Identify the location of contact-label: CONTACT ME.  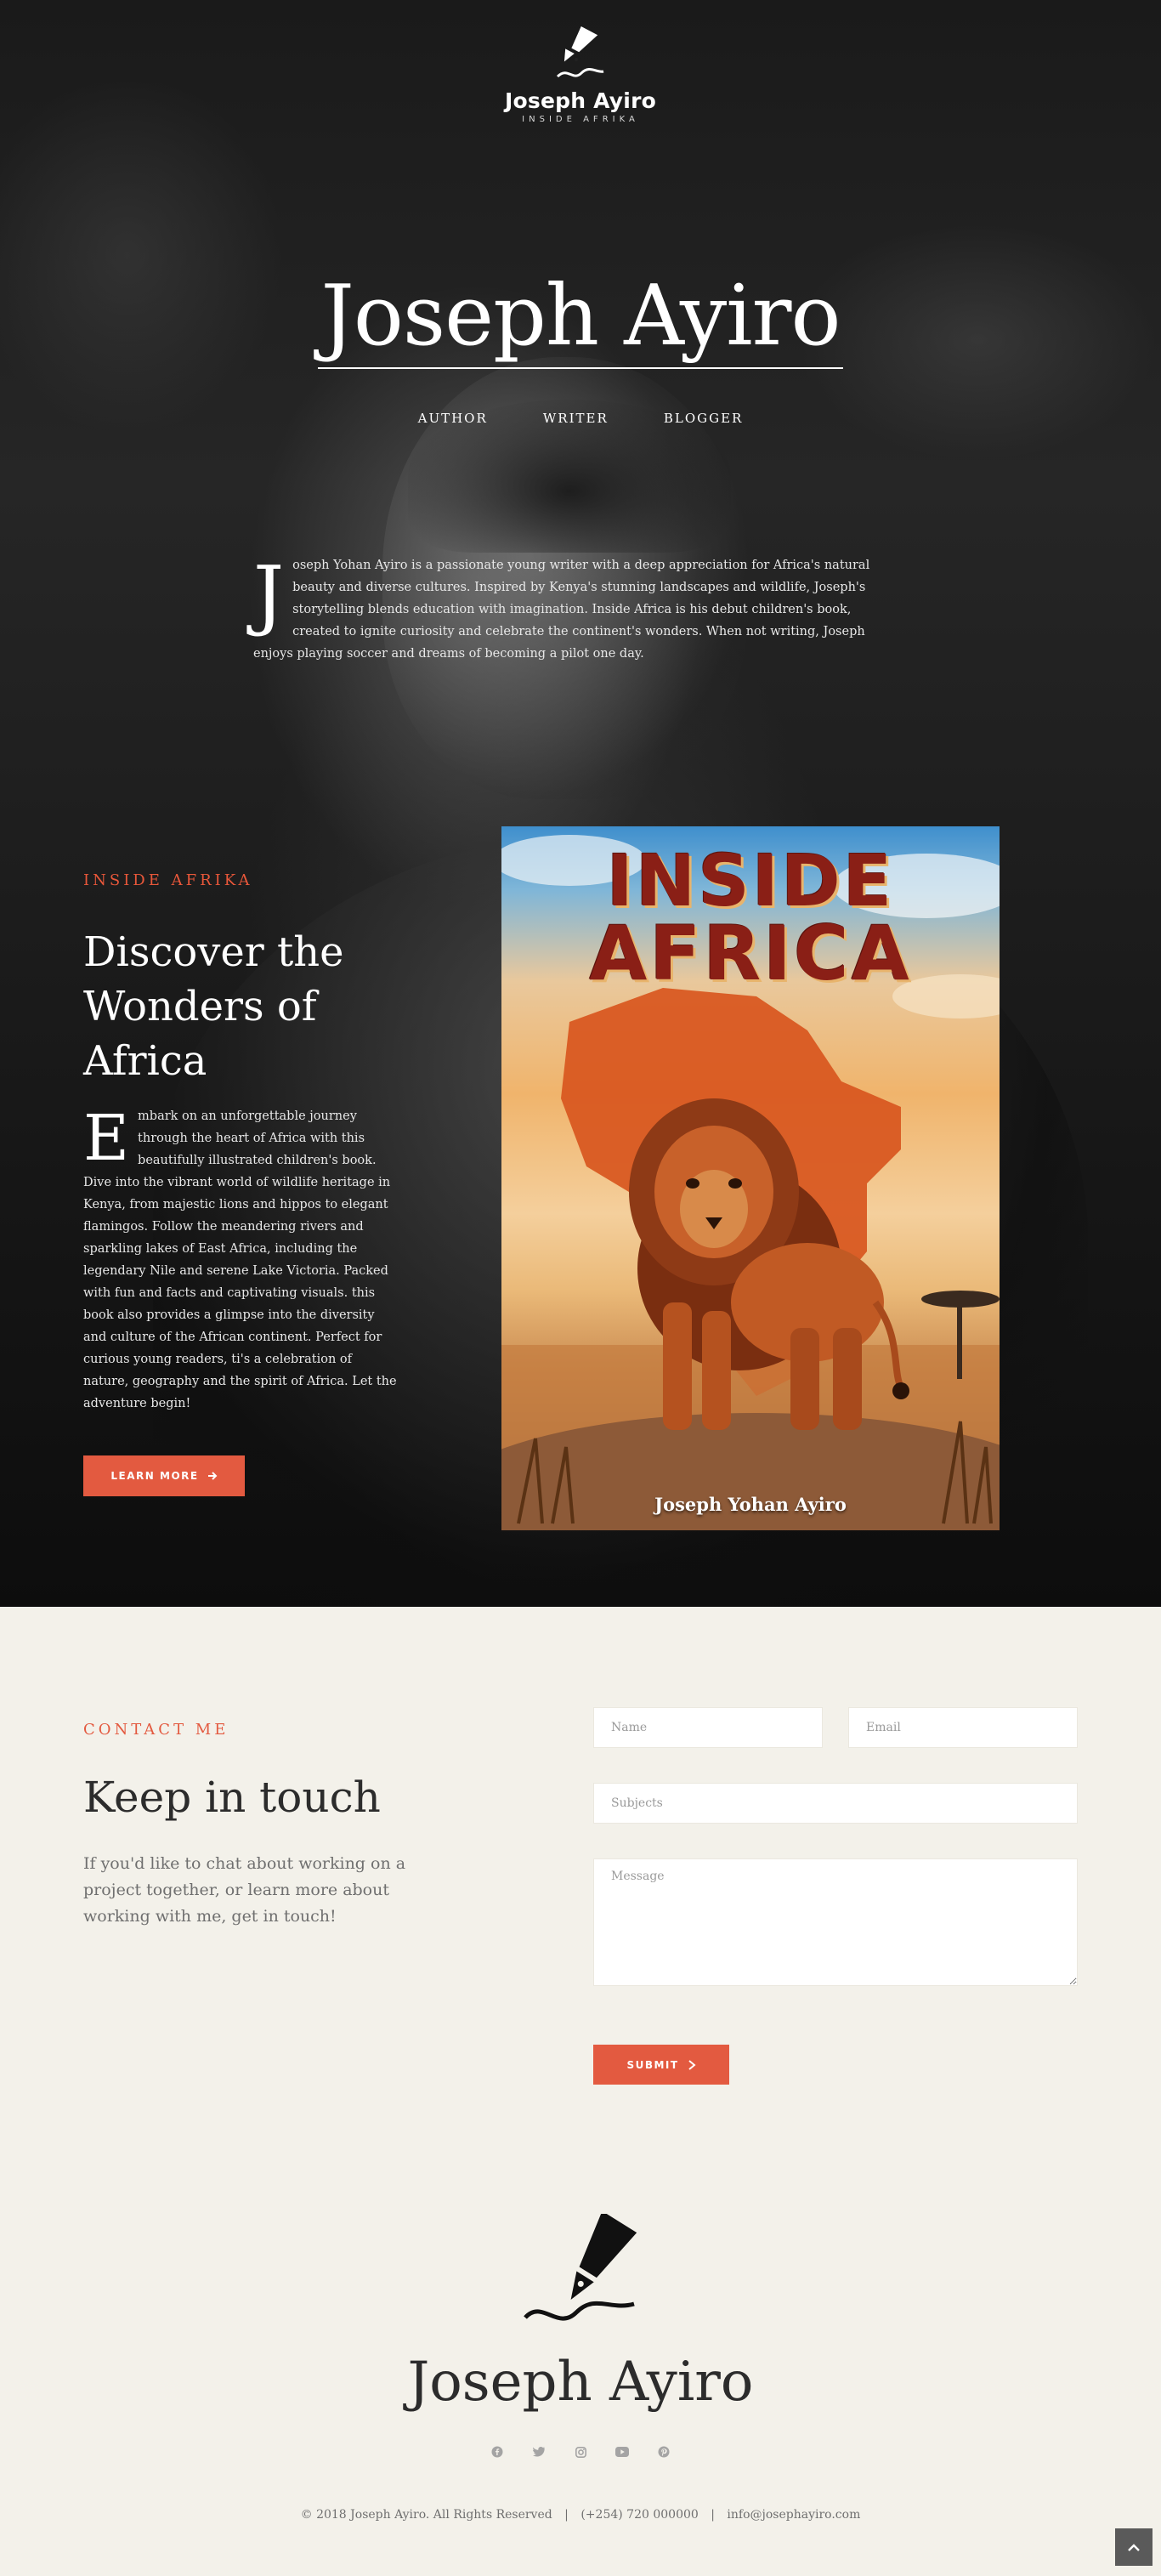
(156, 1730).